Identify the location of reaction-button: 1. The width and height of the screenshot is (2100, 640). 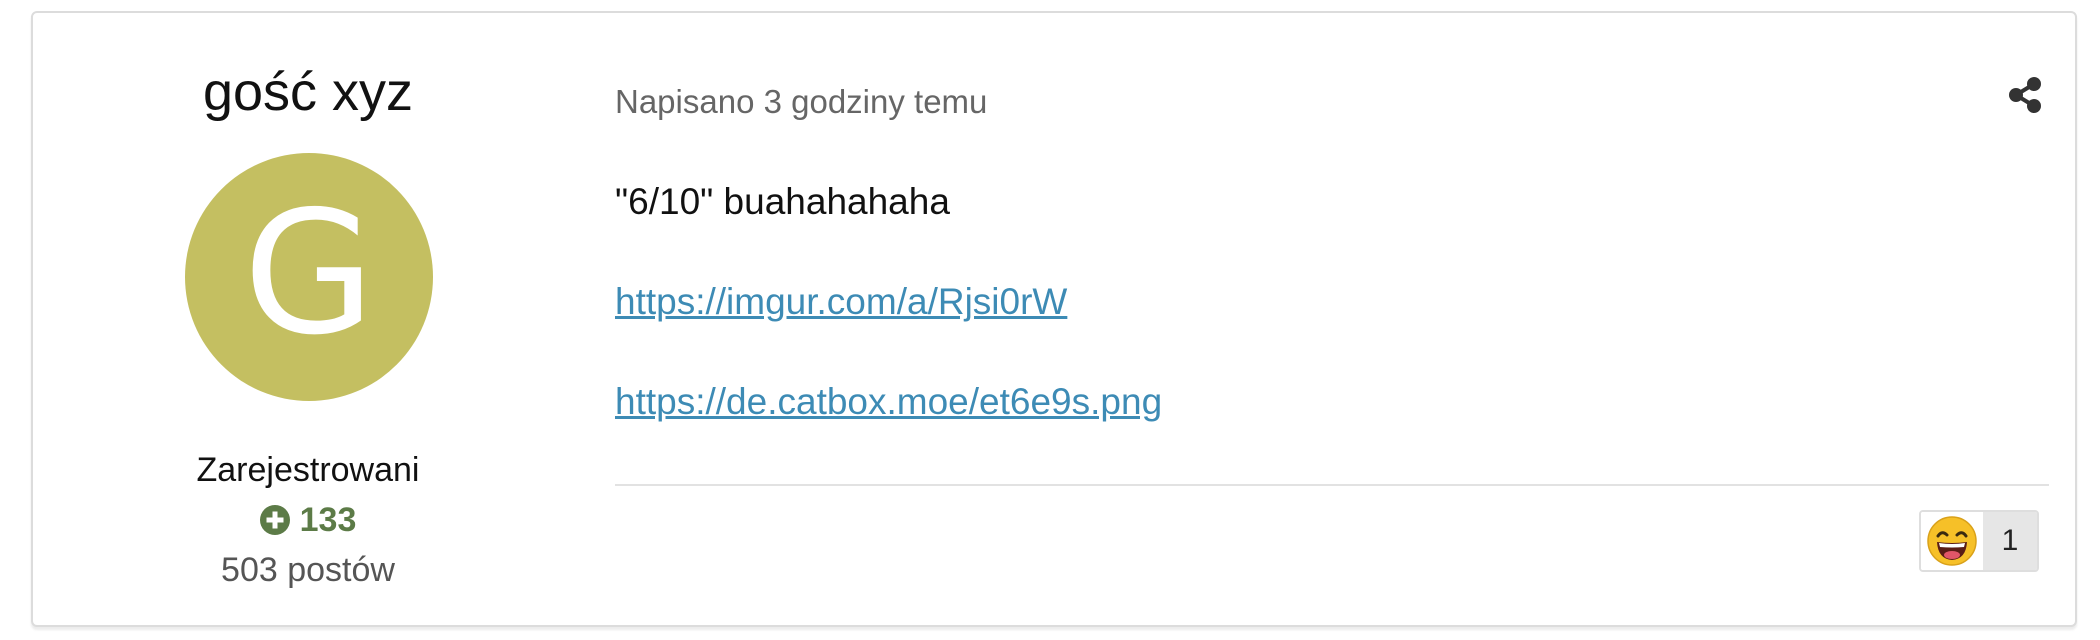
(1979, 541).